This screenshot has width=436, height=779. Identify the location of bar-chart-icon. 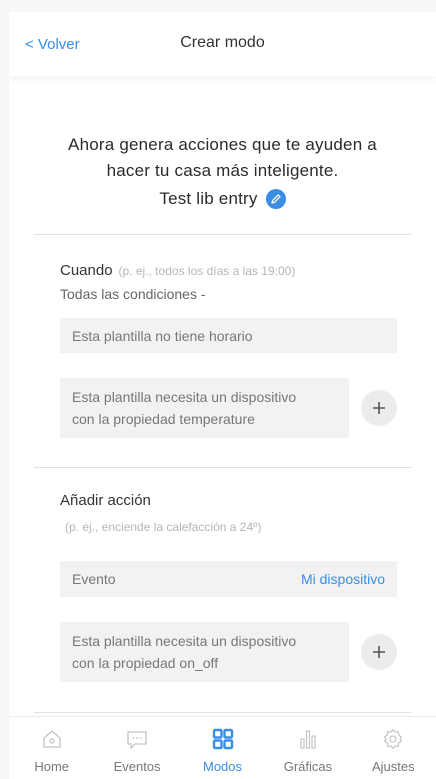
(308, 739).